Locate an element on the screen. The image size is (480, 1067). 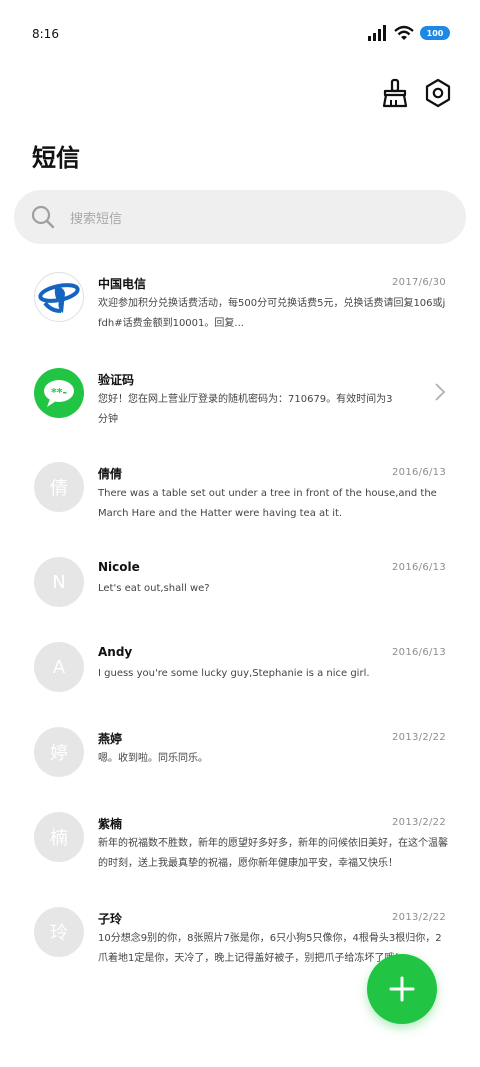
plus-icon is located at coordinates (402, 989).